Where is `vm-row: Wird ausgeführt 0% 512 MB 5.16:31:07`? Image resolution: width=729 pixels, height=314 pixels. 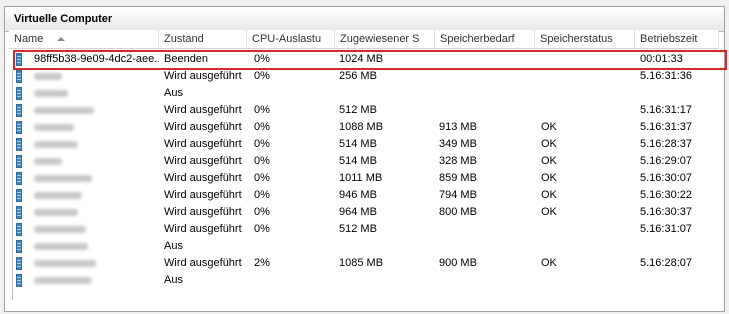
vm-row: Wird ausgeführt 0% 512 MB 5.16:31:07 is located at coordinates (364, 229).